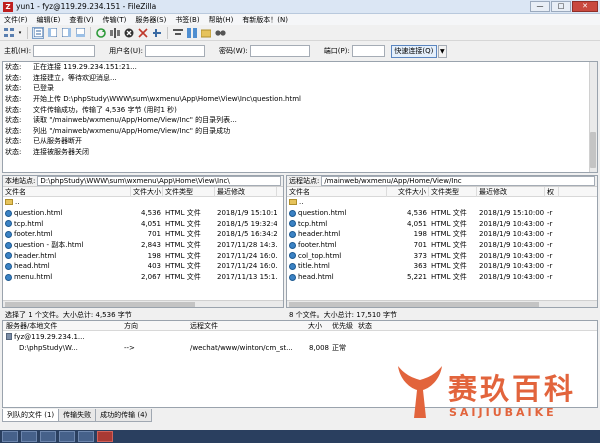  What do you see at coordinates (246, 326) in the screenshot?
I see `col-remote-file: 远程文件` at bounding box center [246, 326].